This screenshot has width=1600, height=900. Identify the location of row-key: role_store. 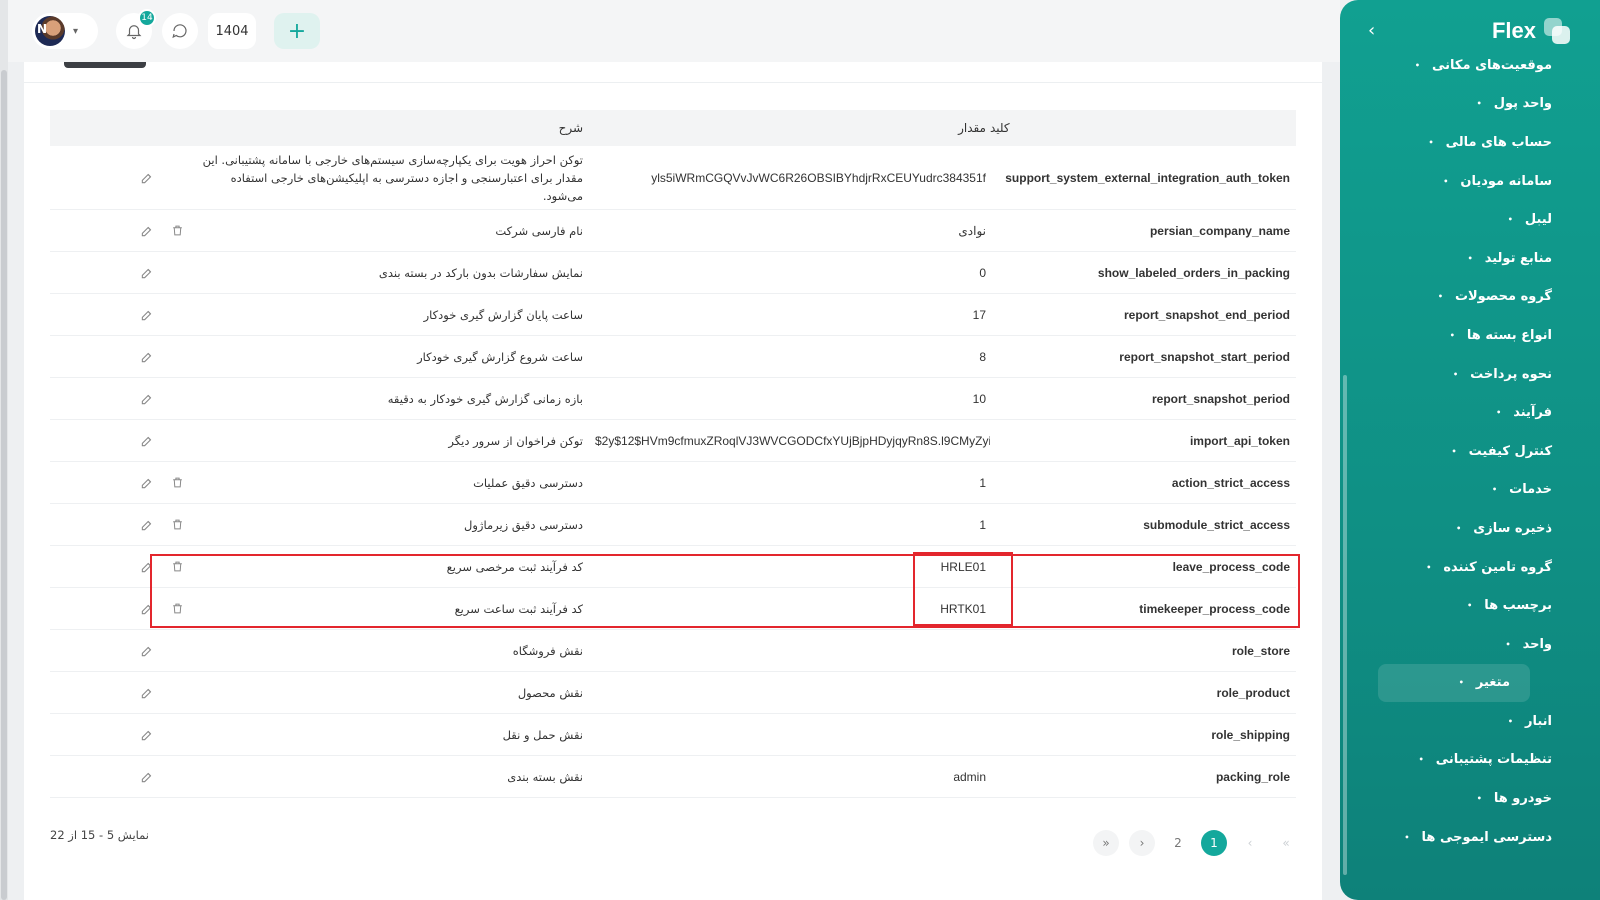
(1260, 650).